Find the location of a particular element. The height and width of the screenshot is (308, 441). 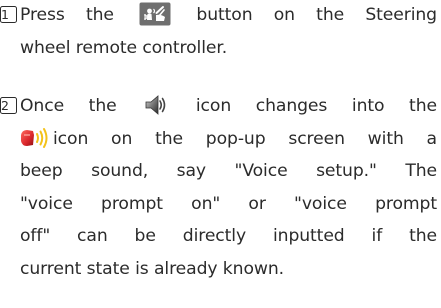

voice-button-icon is located at coordinates (155, 14).